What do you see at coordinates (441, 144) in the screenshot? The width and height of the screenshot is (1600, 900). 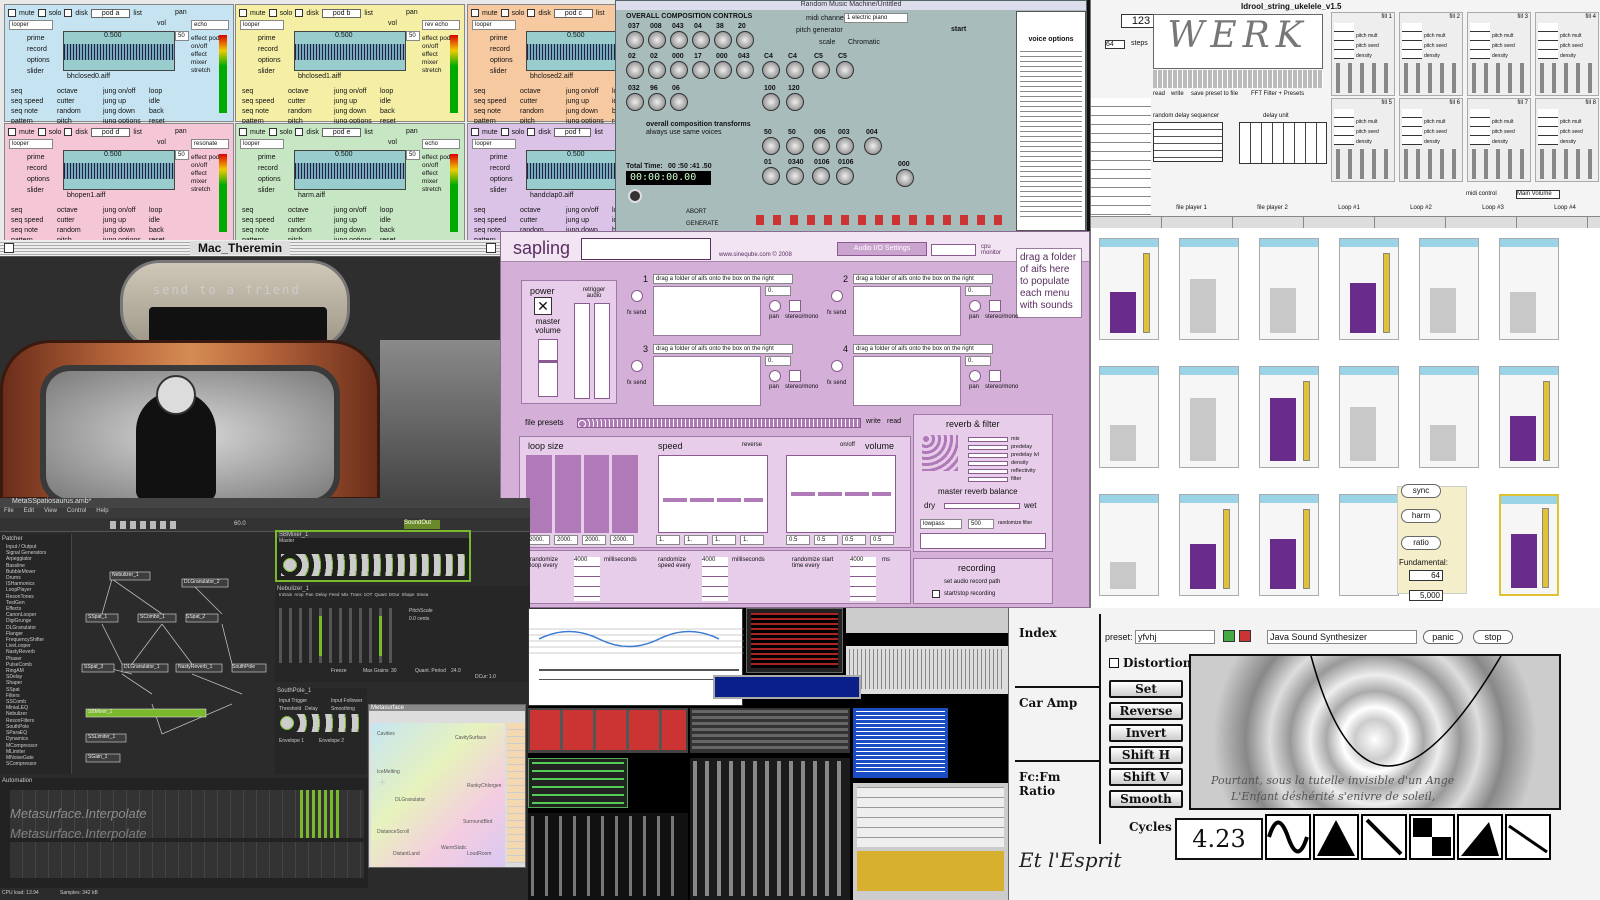 I see `pod-effect-select: echo` at bounding box center [441, 144].